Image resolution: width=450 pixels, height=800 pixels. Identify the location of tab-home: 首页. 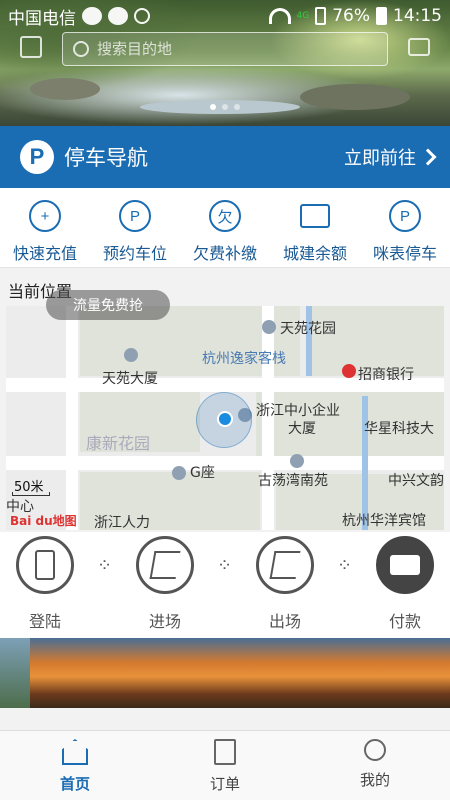
(75, 765).